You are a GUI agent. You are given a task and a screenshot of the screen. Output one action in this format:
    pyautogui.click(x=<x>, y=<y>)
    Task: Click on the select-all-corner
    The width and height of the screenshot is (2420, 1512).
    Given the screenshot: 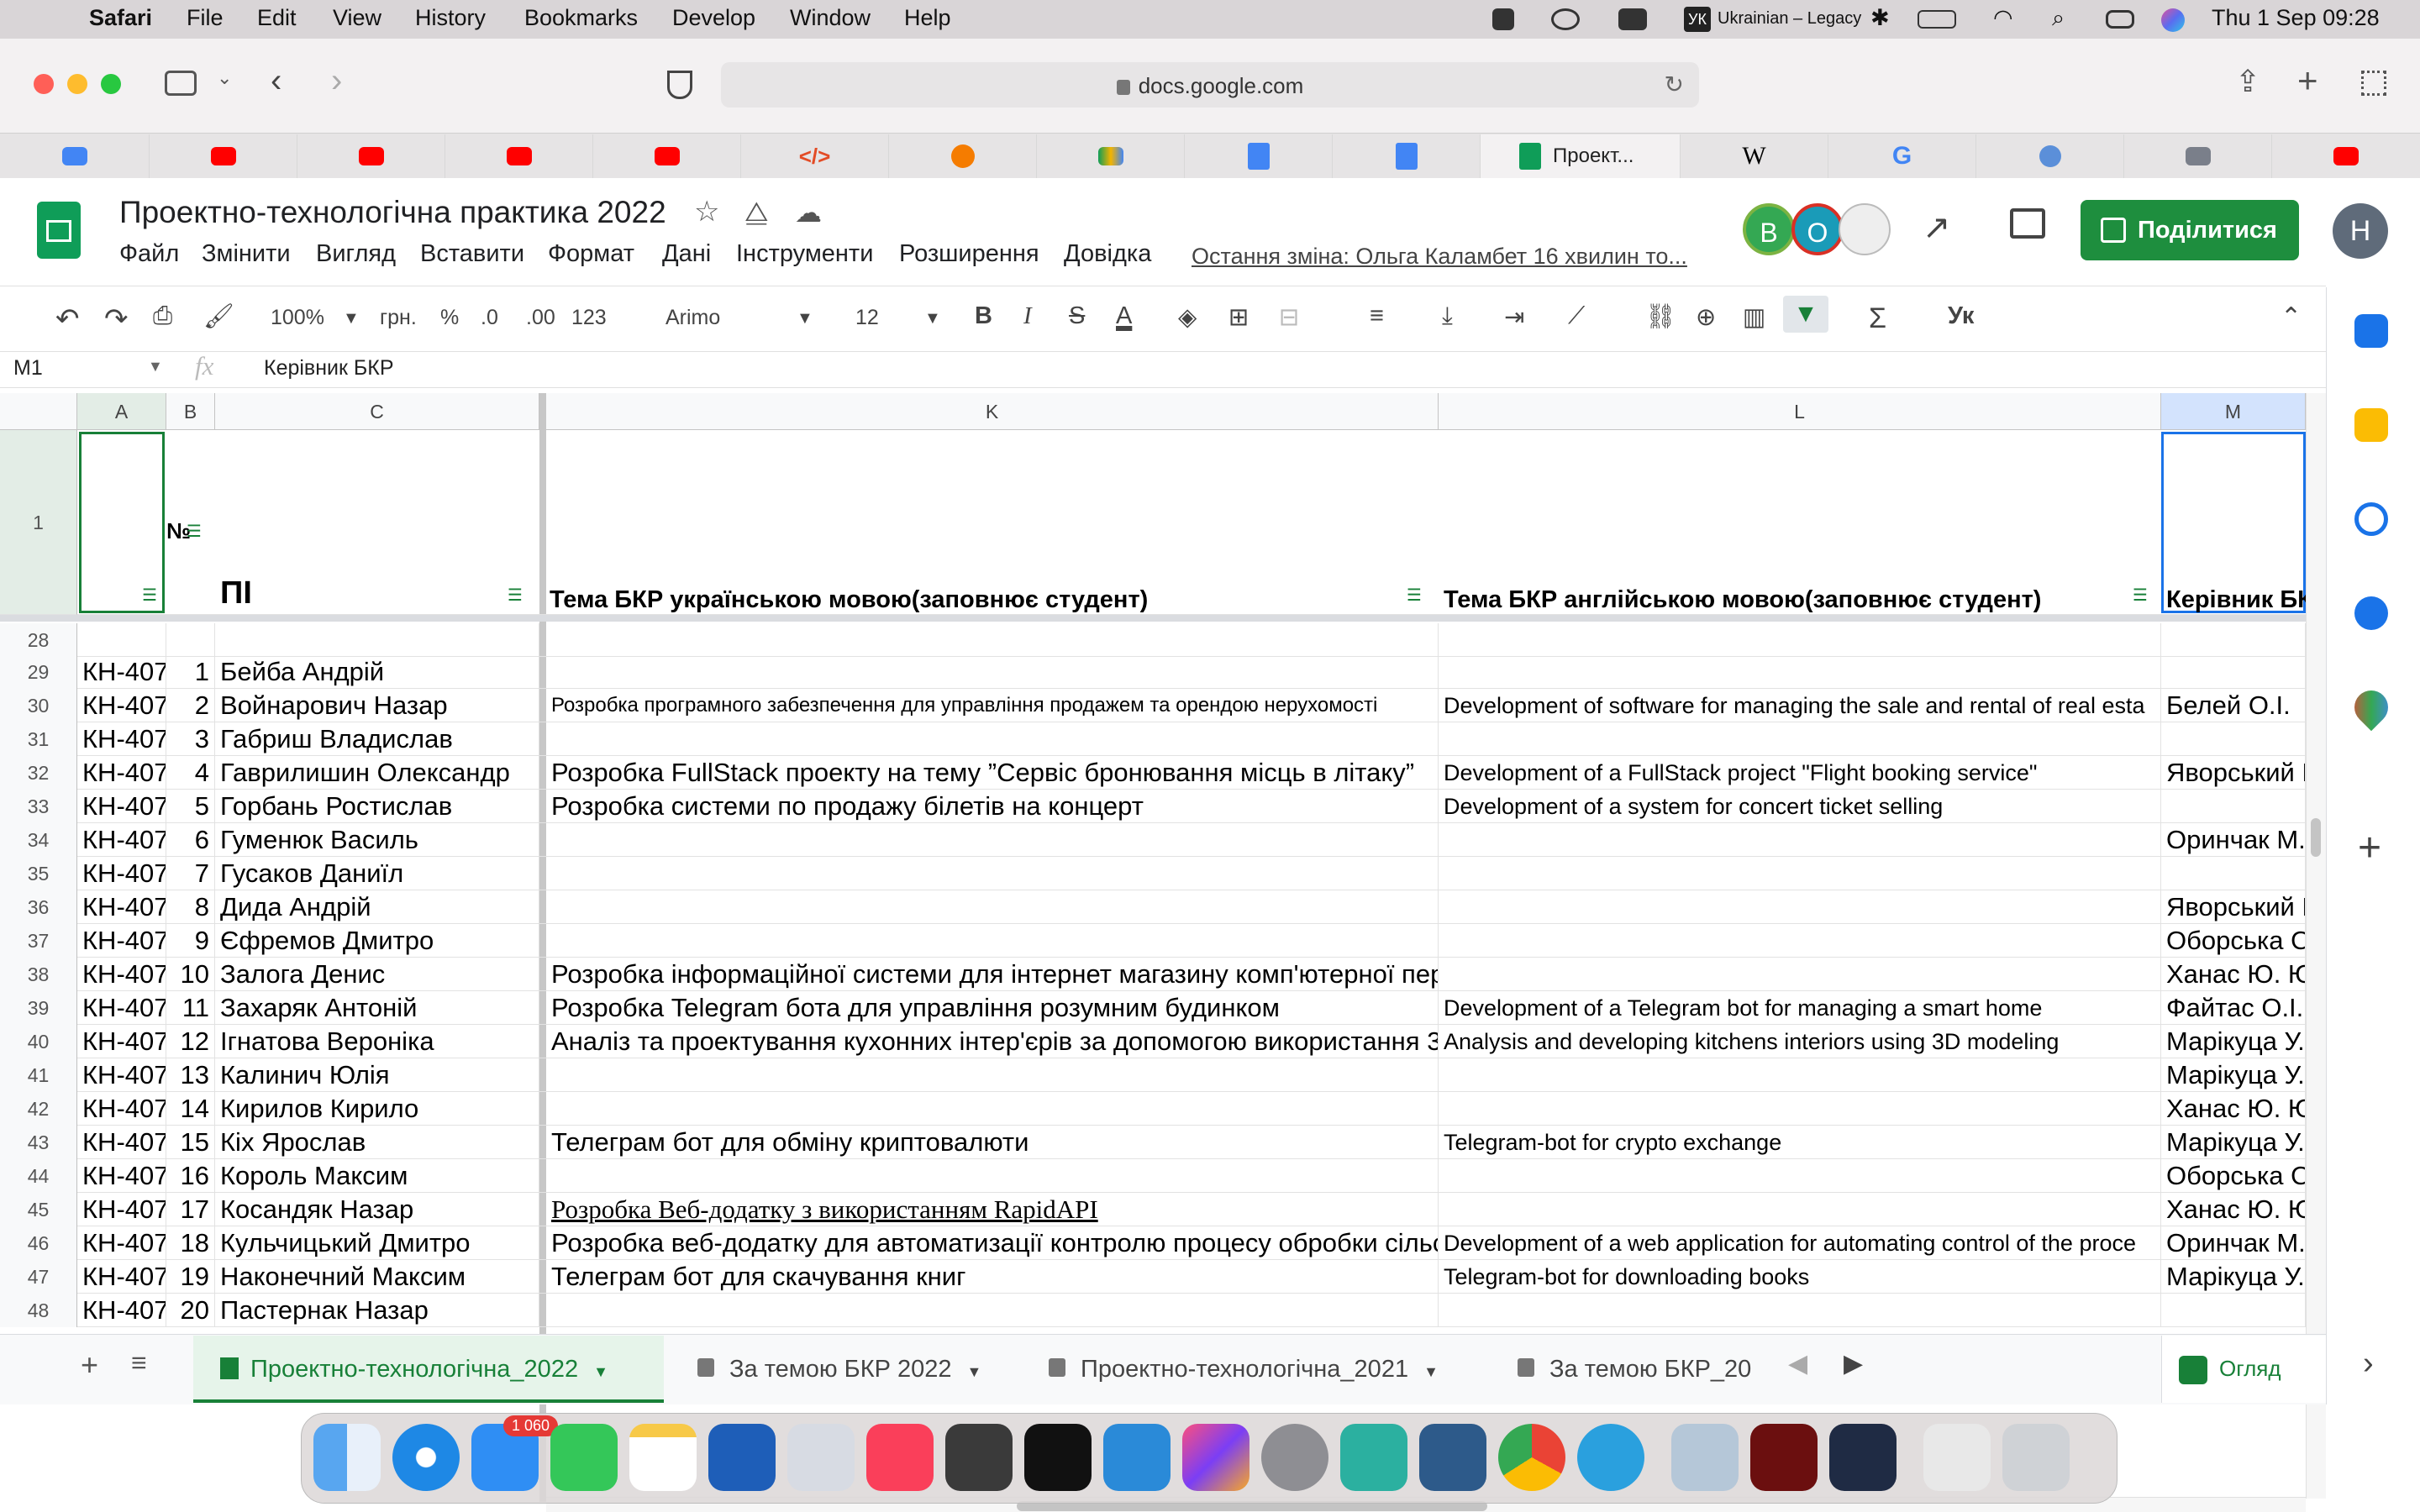 What is the action you would take?
    pyautogui.click(x=38, y=411)
    